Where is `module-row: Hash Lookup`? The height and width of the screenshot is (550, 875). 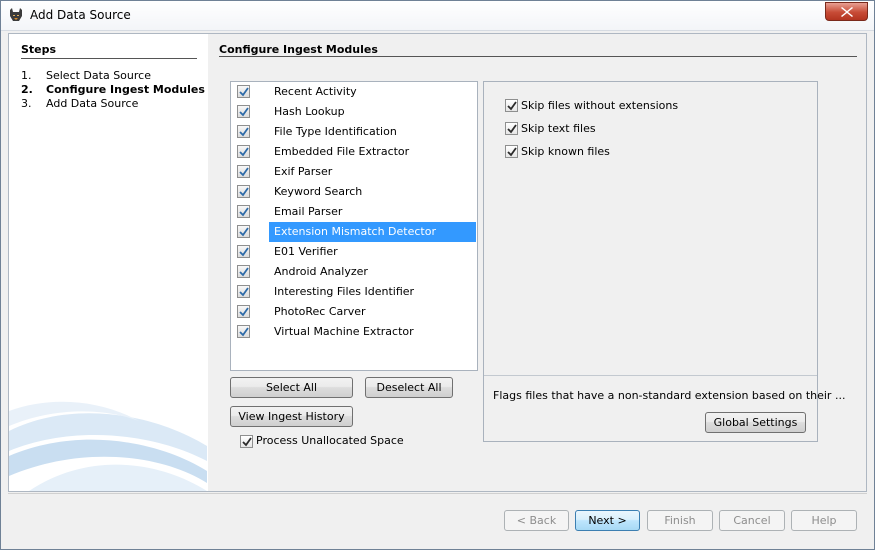 module-row: Hash Lookup is located at coordinates (354, 112).